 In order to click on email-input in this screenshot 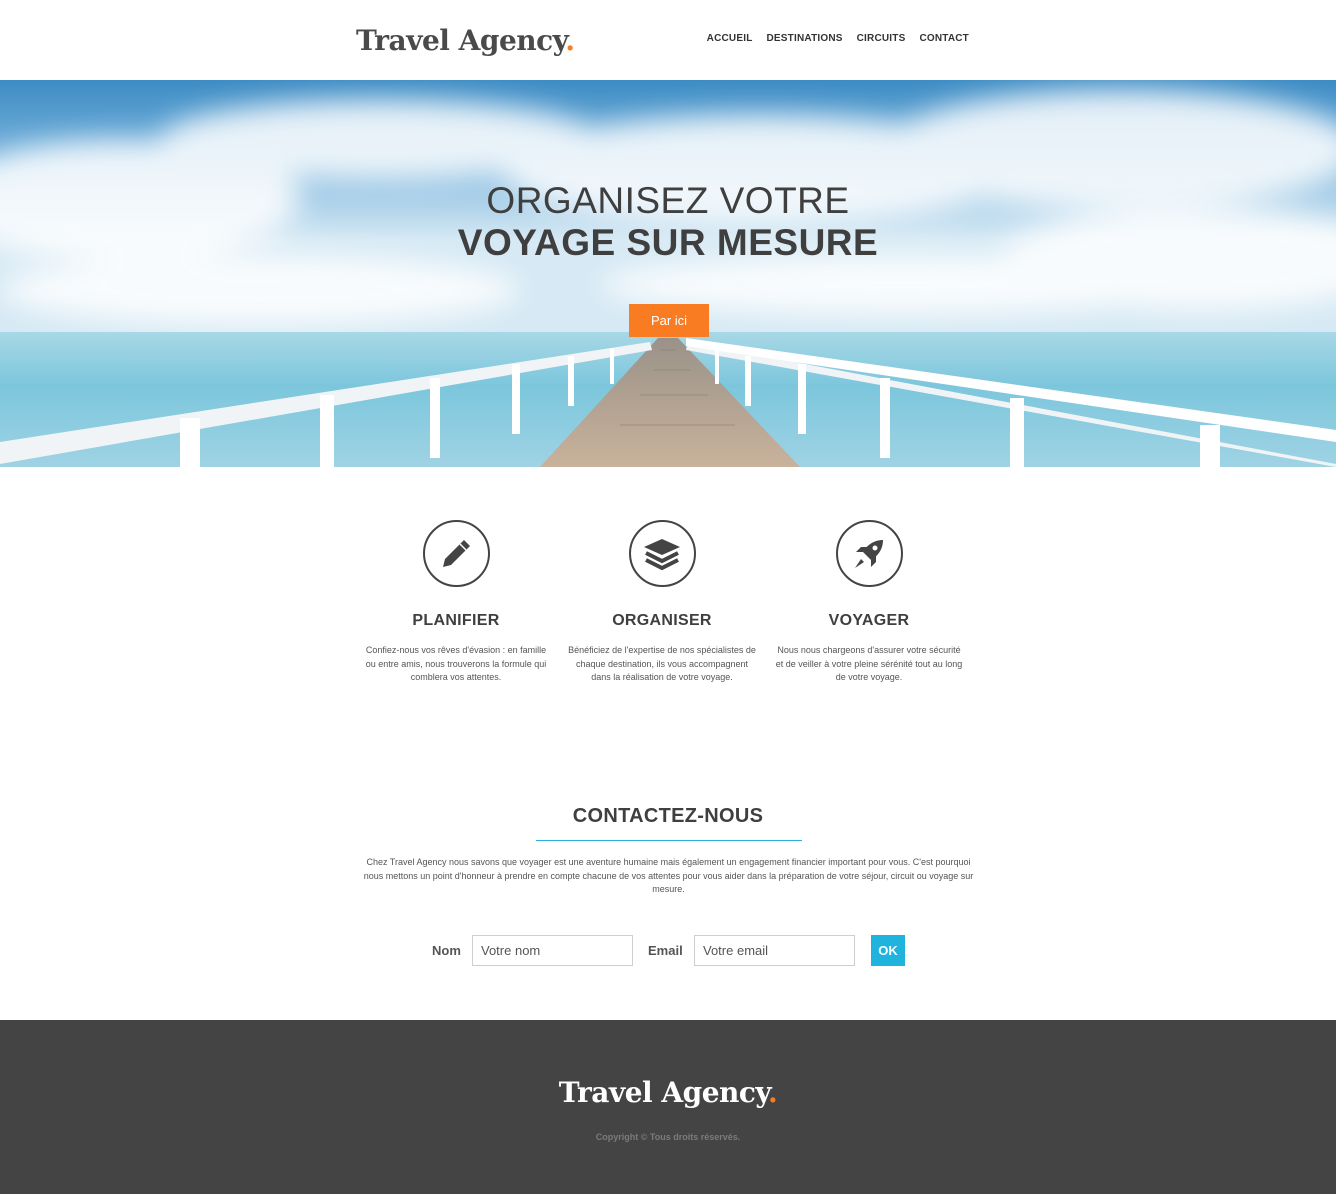, I will do `click(774, 950)`.